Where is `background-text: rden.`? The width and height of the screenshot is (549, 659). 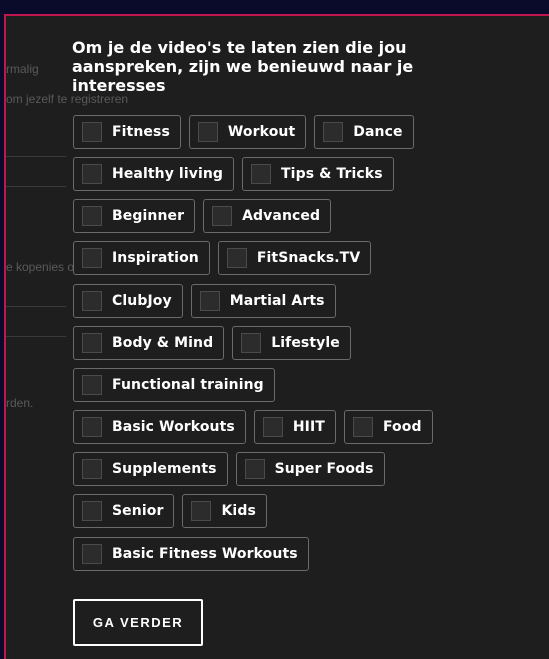
background-text: rden. is located at coordinates (20, 403).